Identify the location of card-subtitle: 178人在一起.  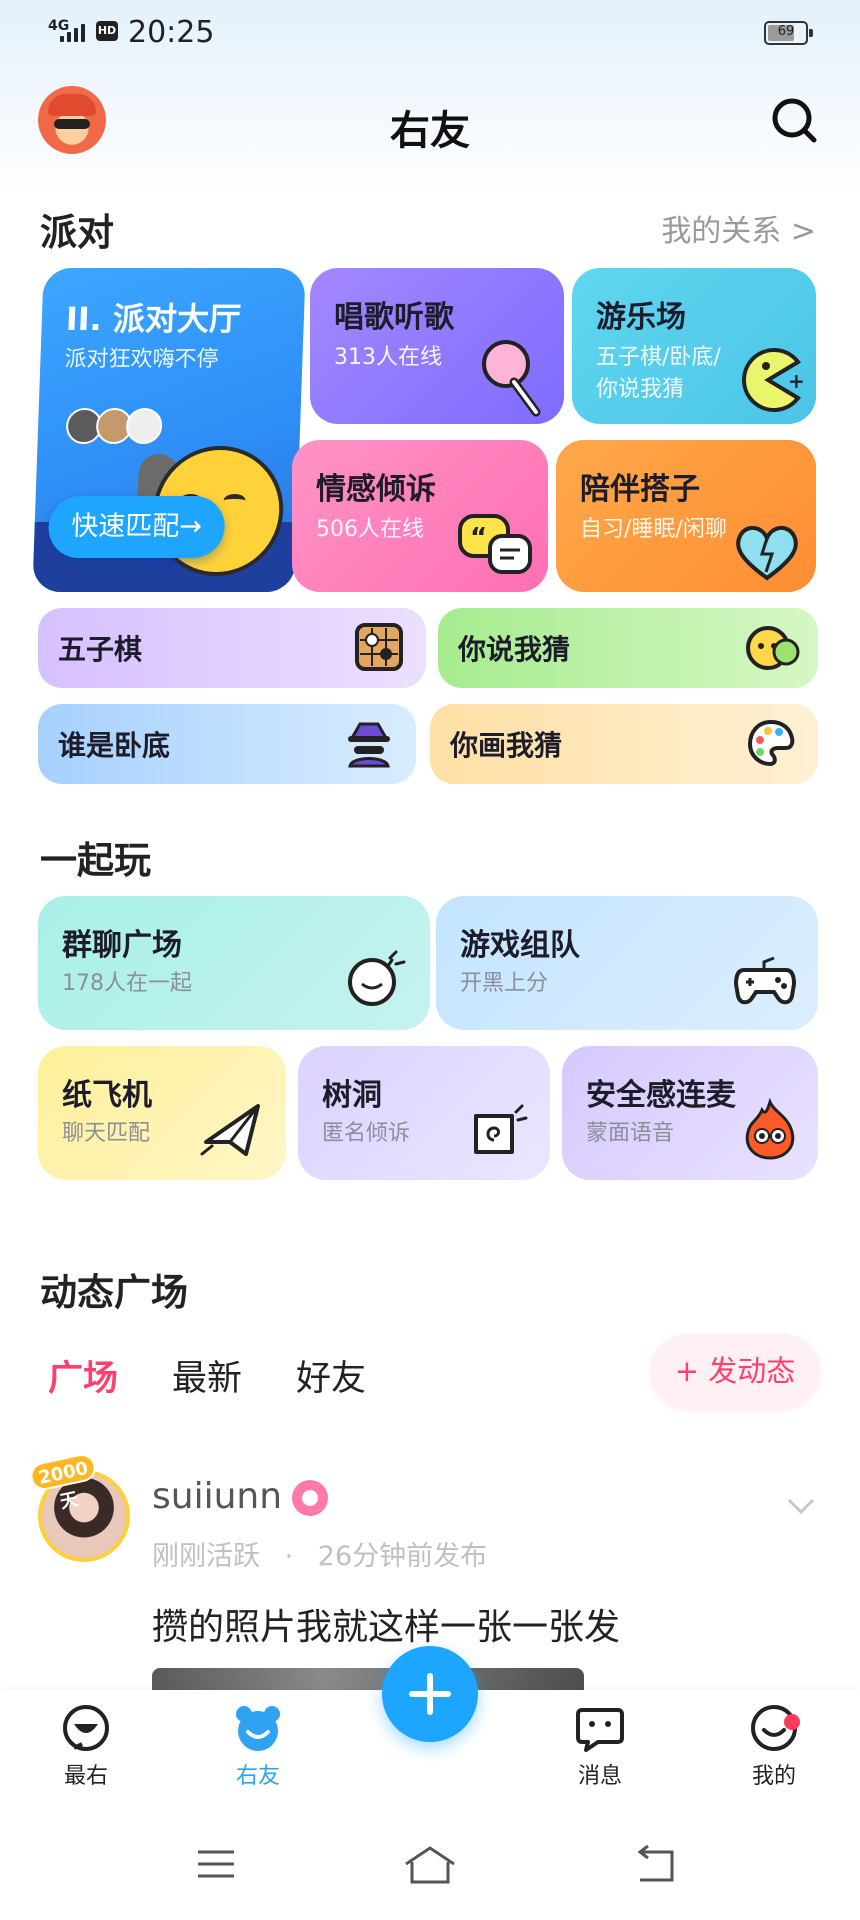
(127, 983).